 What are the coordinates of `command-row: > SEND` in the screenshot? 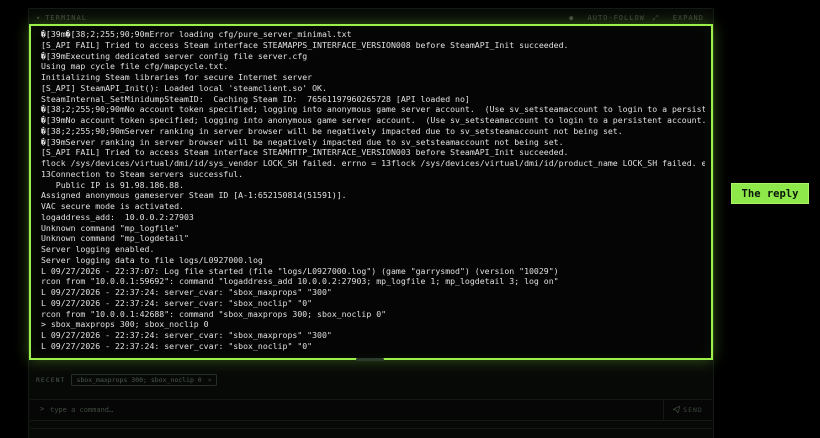 It's located at (371, 410).